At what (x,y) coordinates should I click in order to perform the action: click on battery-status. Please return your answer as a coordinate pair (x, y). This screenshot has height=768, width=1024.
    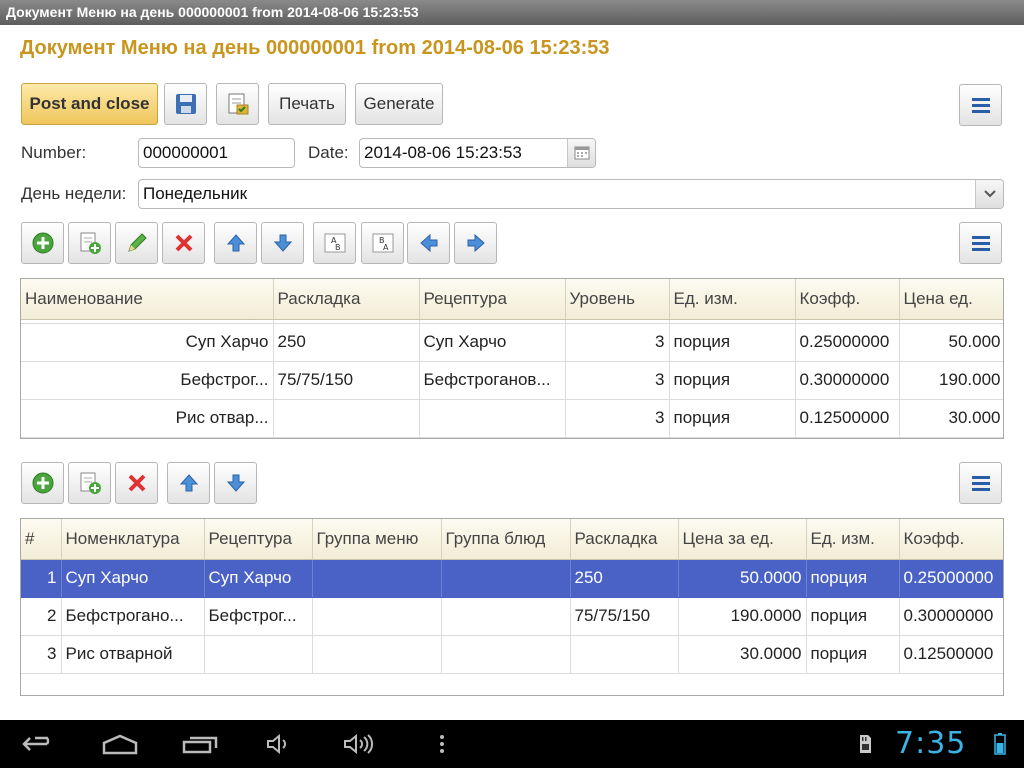
    Looking at the image, I should click on (1000, 744).